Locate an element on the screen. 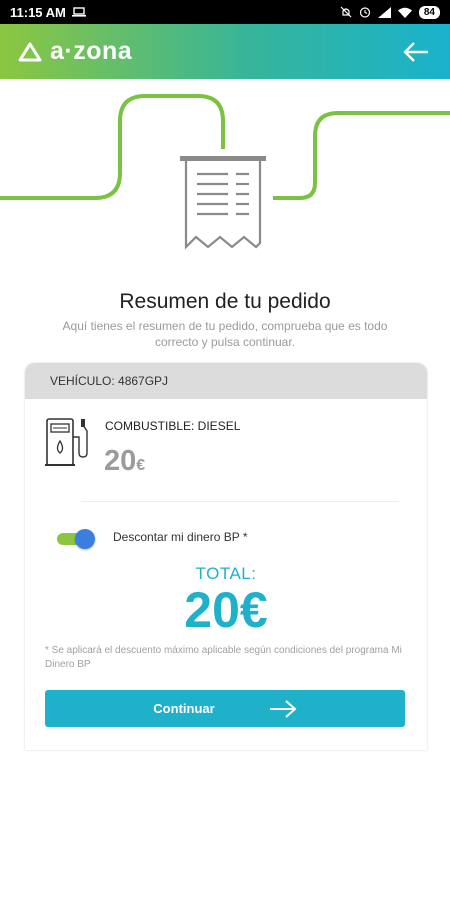  page-title: Resumen de tu pedido is located at coordinates (225, 301).